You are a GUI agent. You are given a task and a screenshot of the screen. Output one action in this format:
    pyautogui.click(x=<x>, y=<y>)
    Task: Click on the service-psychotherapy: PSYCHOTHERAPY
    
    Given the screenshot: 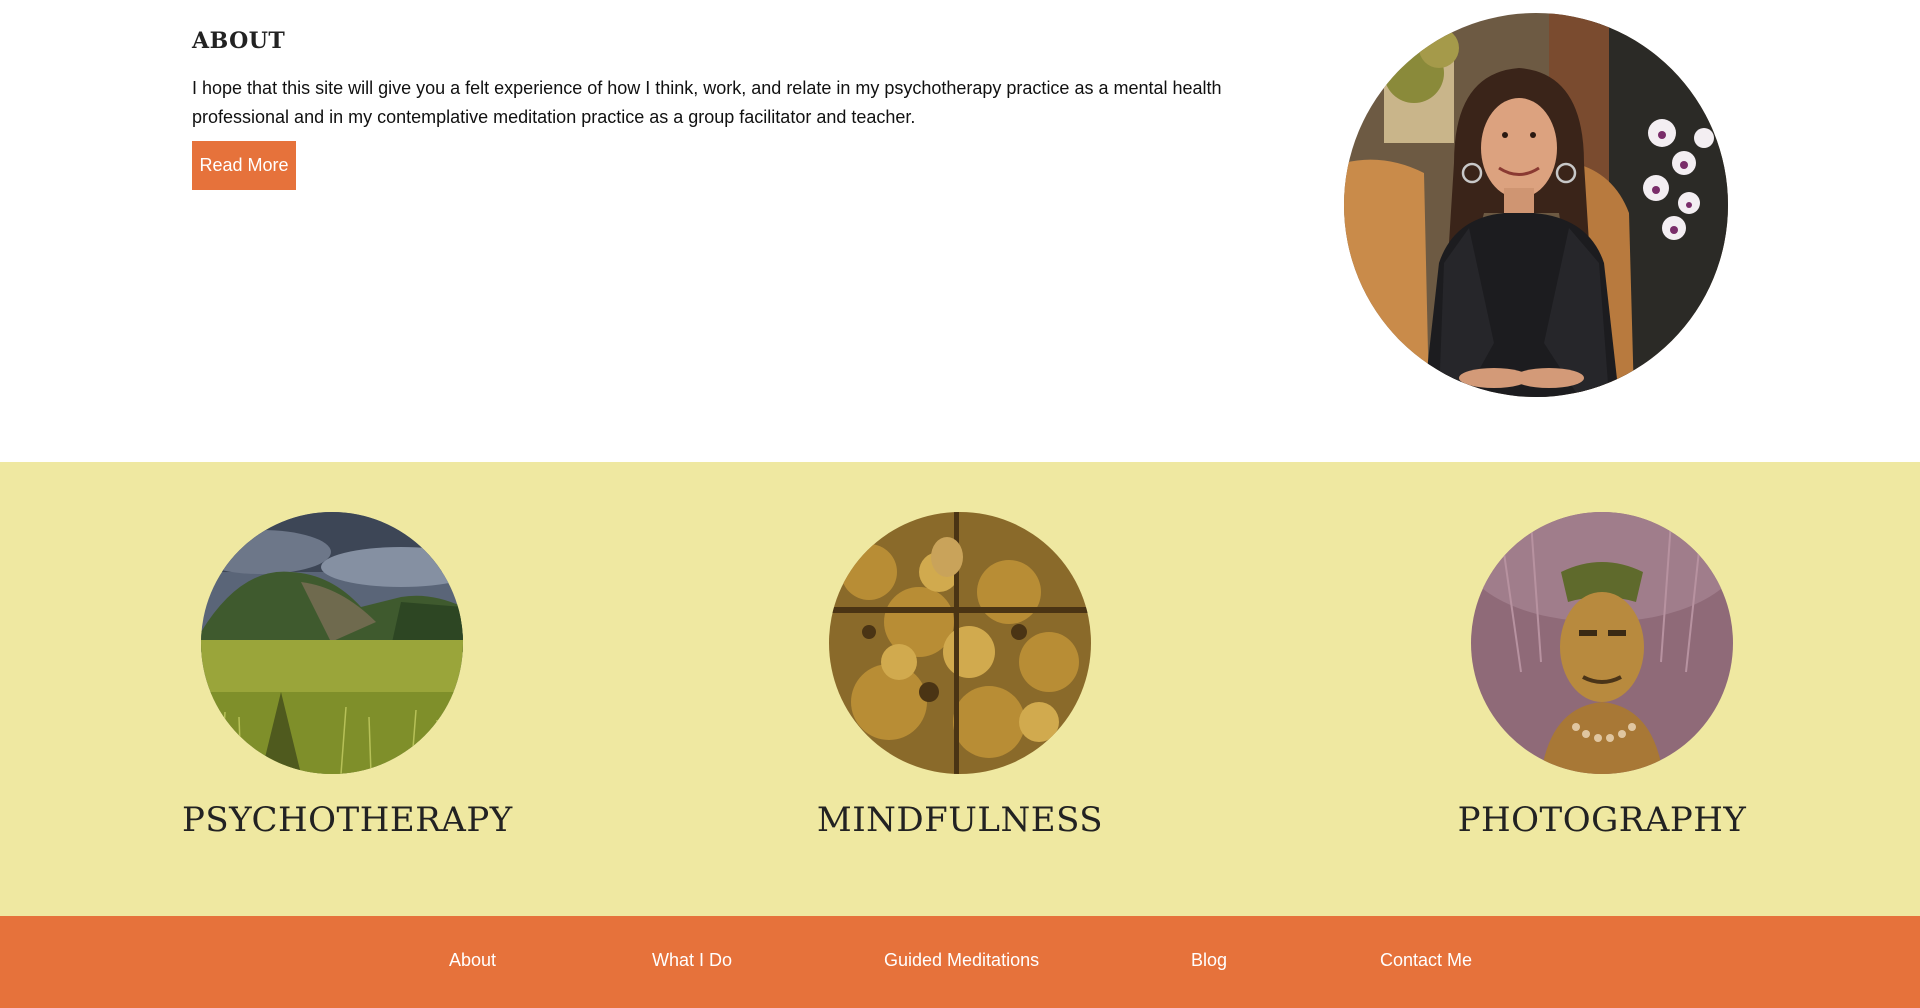 What is the action you would take?
    pyautogui.click(x=347, y=676)
    